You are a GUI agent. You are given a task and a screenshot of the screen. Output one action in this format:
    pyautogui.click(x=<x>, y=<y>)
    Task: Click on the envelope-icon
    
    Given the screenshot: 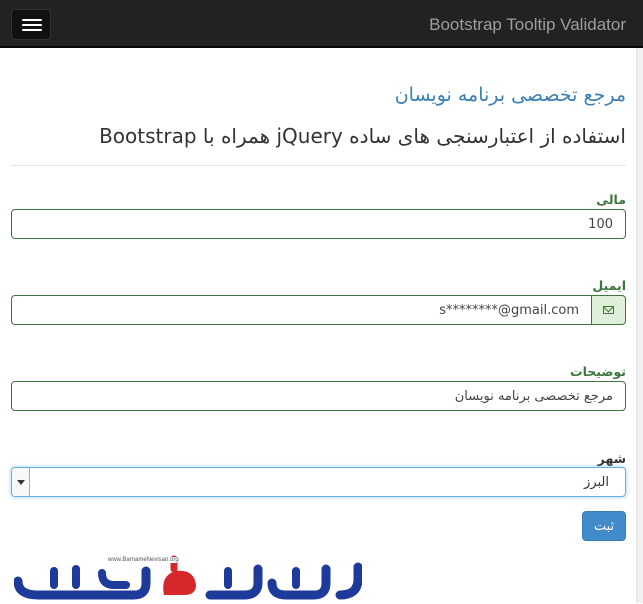 What is the action you would take?
    pyautogui.click(x=608, y=310)
    